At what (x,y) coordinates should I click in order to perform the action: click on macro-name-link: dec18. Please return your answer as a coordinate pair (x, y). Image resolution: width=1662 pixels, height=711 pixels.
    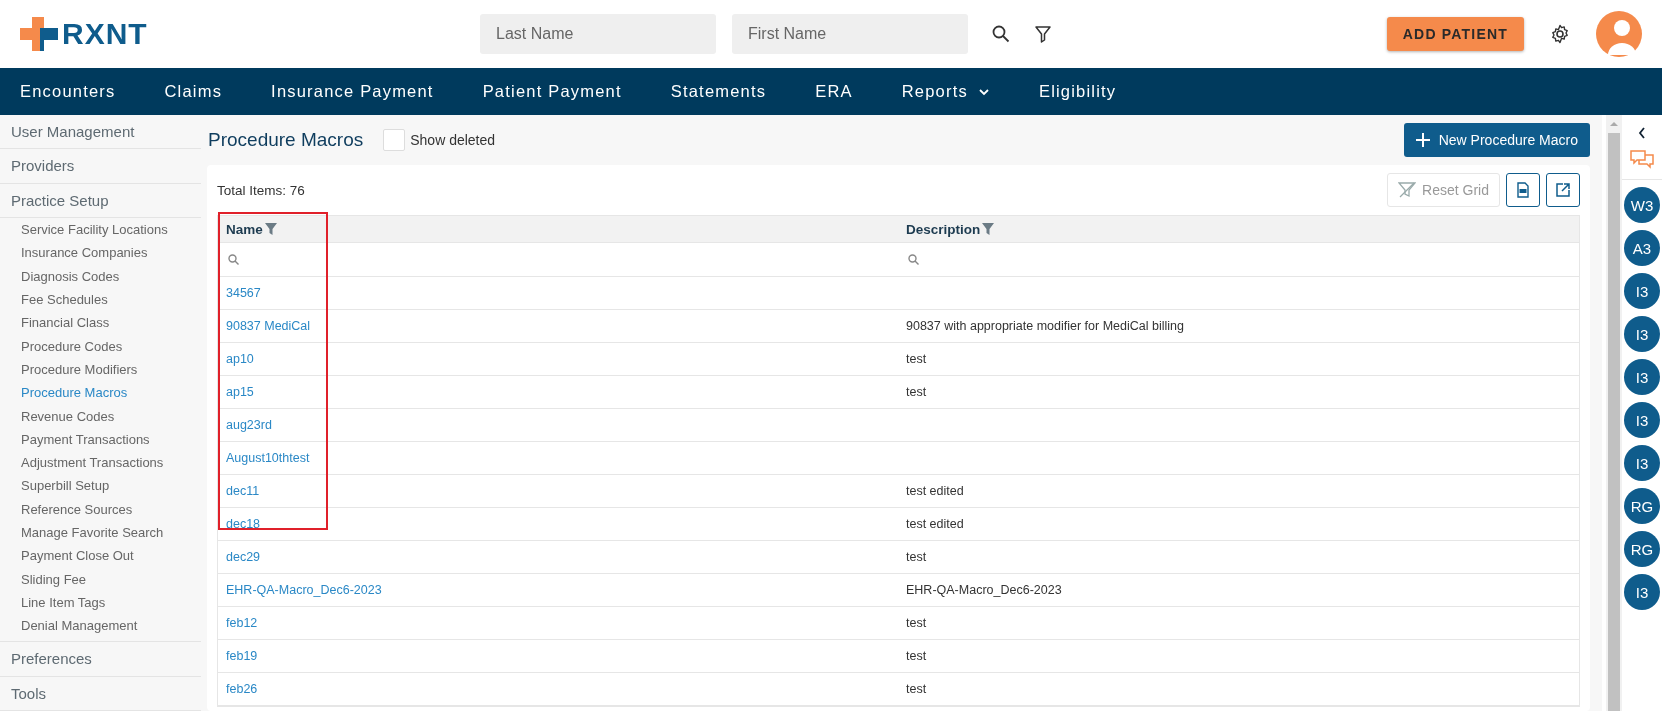
    Looking at the image, I should click on (243, 524).